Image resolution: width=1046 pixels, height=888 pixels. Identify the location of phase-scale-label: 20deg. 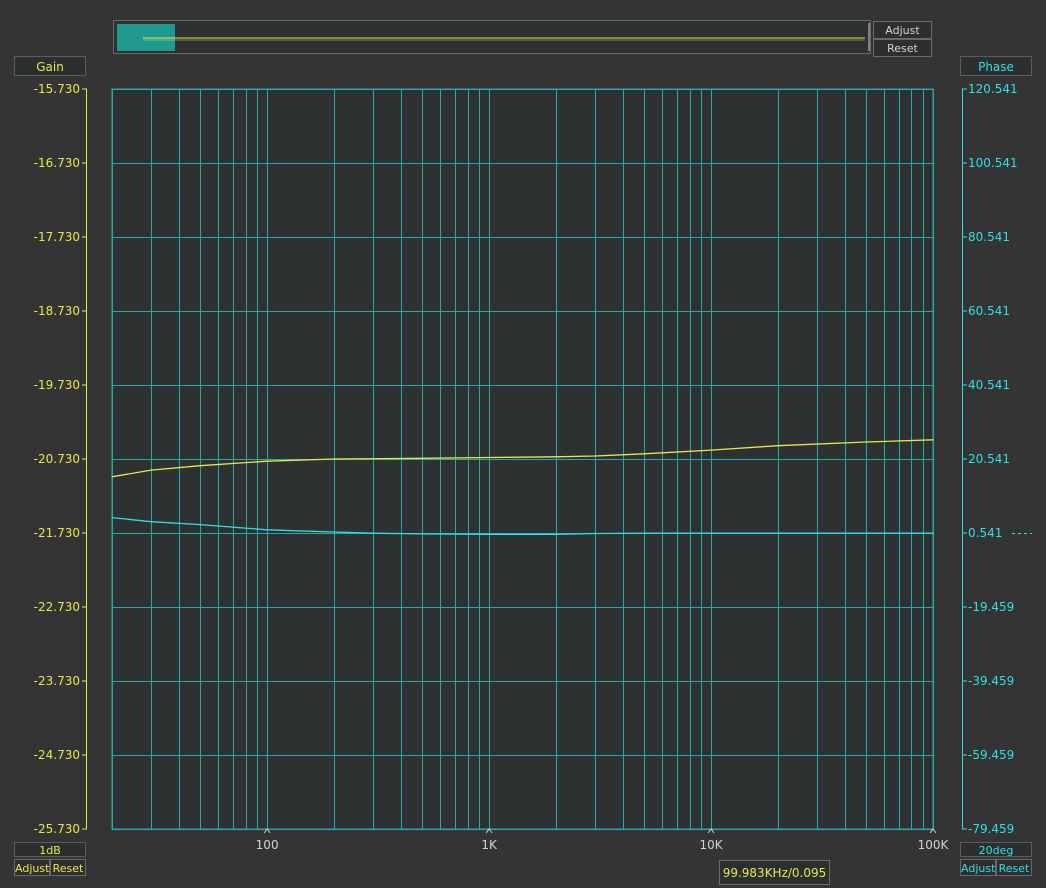
(996, 849).